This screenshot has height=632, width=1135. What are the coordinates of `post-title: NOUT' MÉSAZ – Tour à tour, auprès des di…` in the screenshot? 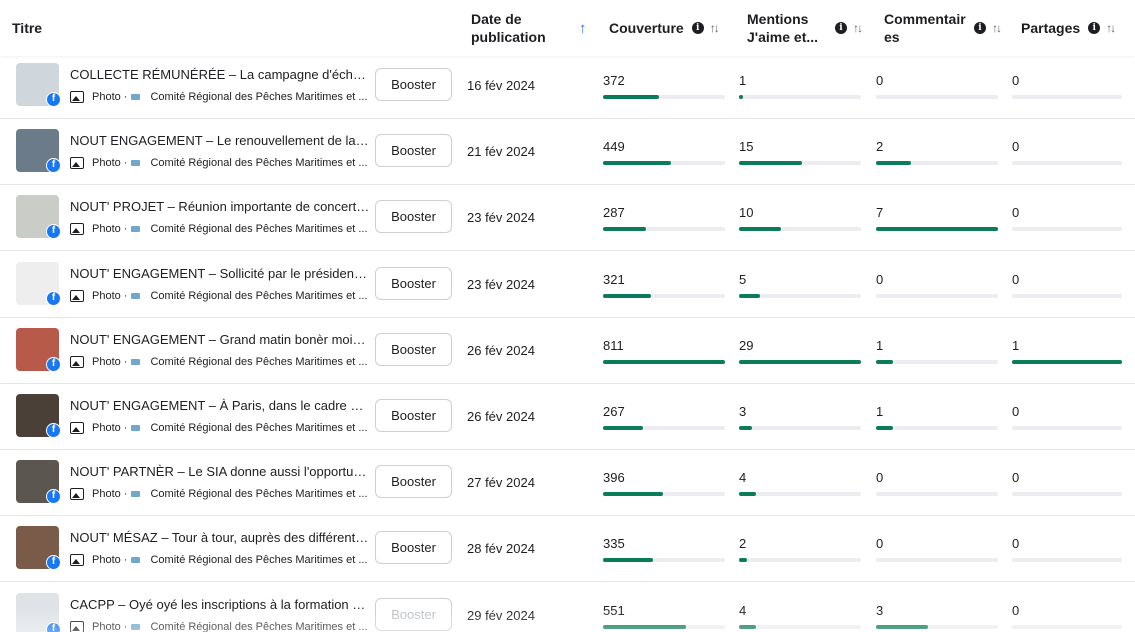 It's located at (220, 537).